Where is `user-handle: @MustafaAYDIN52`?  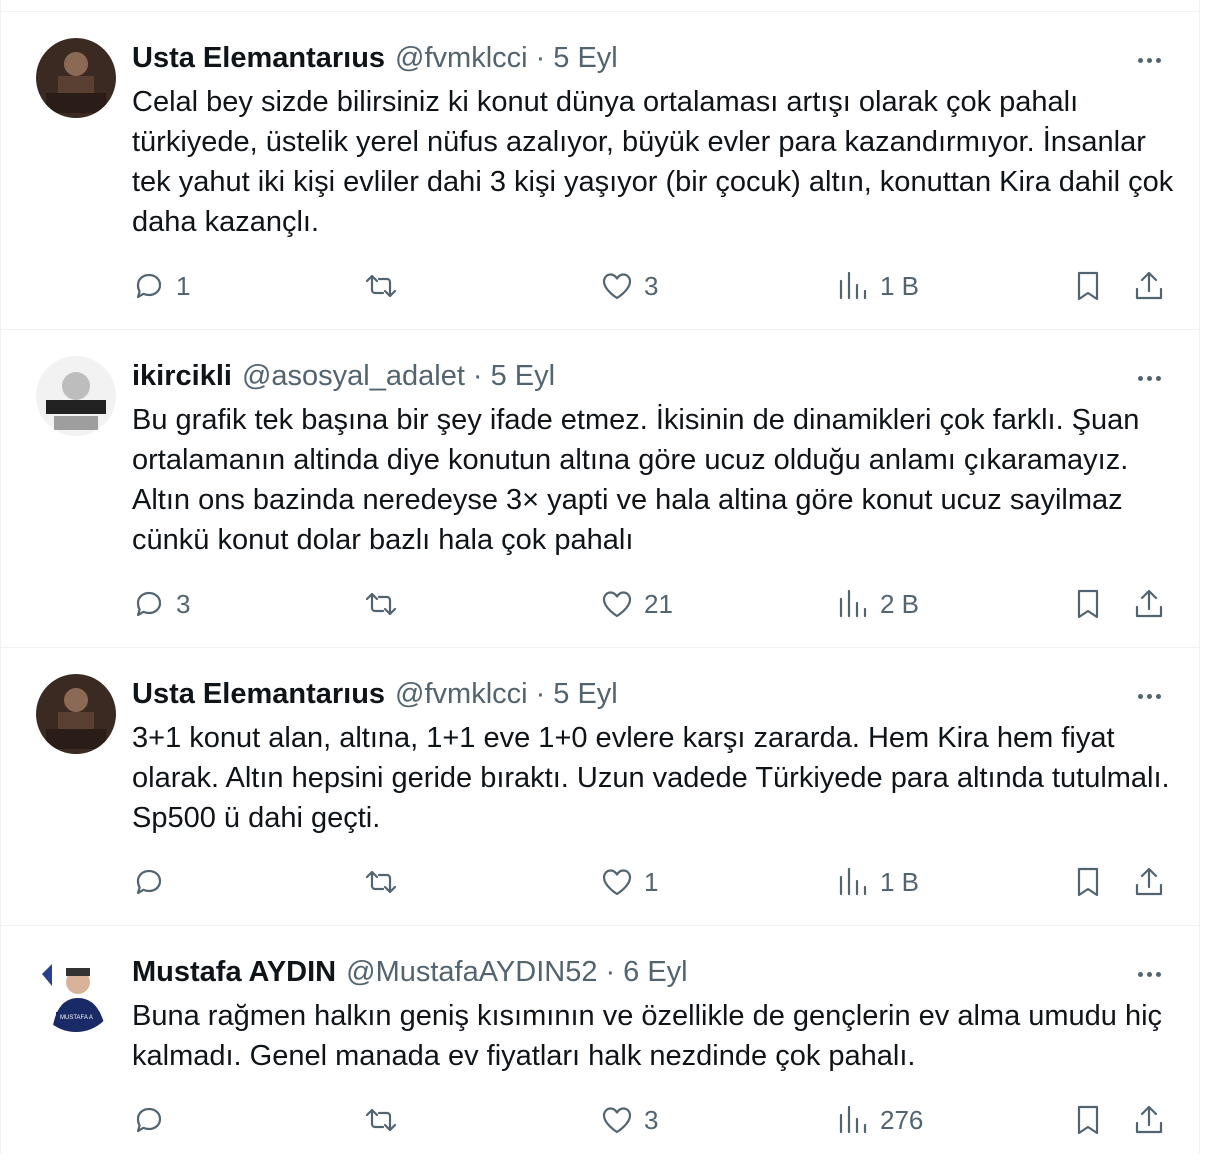
user-handle: @MustafaAYDIN52 is located at coordinates (471, 972).